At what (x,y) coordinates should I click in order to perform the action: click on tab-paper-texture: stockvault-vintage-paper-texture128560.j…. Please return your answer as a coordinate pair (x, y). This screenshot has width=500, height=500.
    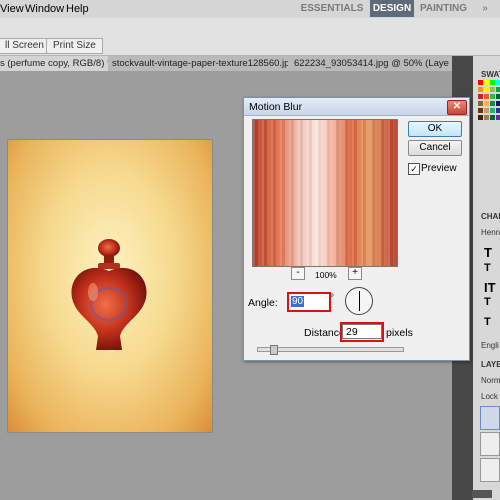
    Looking at the image, I should click on (200, 63).